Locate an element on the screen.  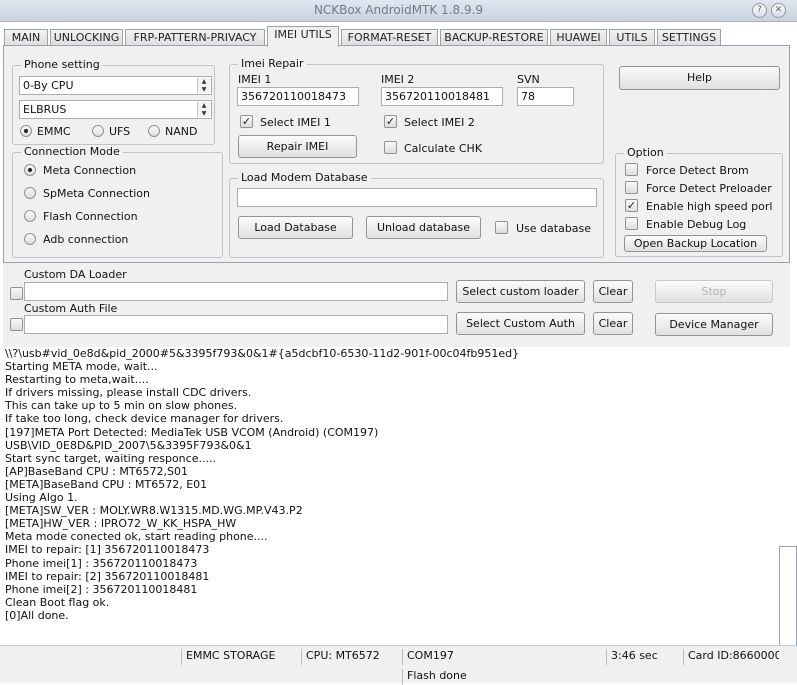
enable-high-speed-port-label: Enable high speed porl is located at coordinates (709, 206).